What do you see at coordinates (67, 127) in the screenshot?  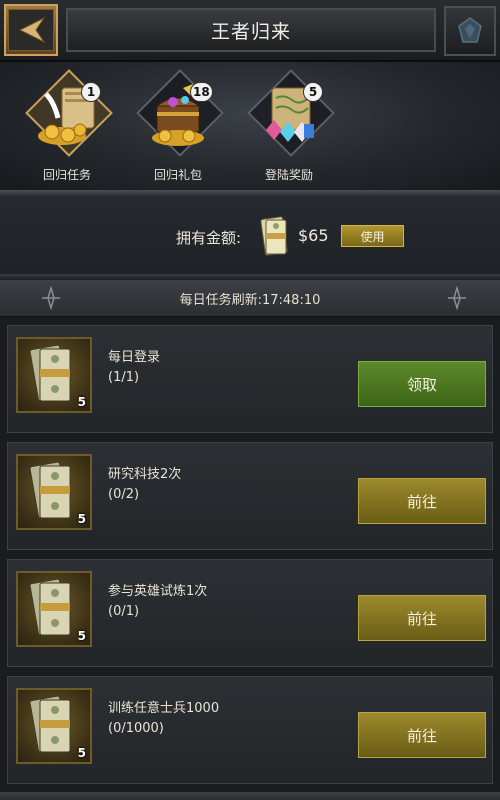 I see `tab-return-tasks: 1 回归任务` at bounding box center [67, 127].